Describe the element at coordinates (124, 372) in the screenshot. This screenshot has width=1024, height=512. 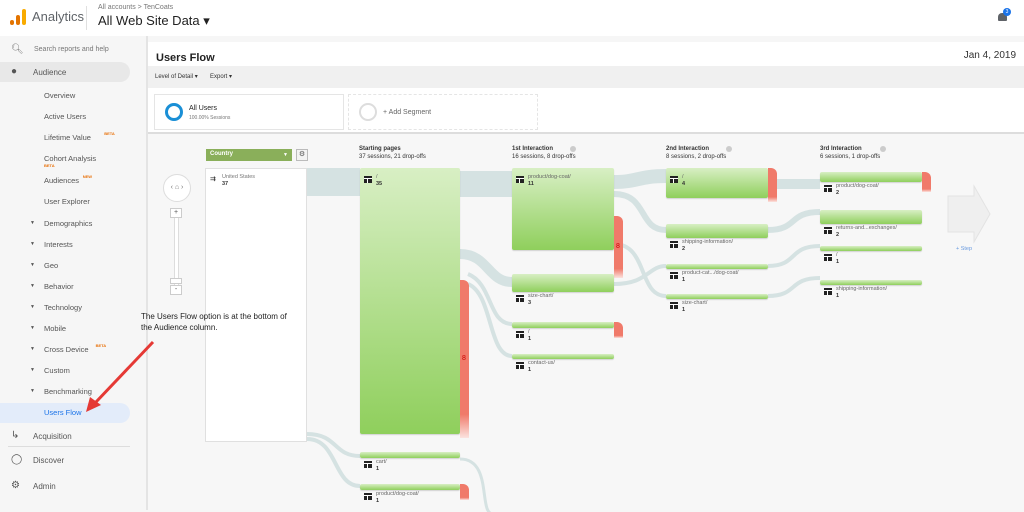
I see `arrow-line` at that location.